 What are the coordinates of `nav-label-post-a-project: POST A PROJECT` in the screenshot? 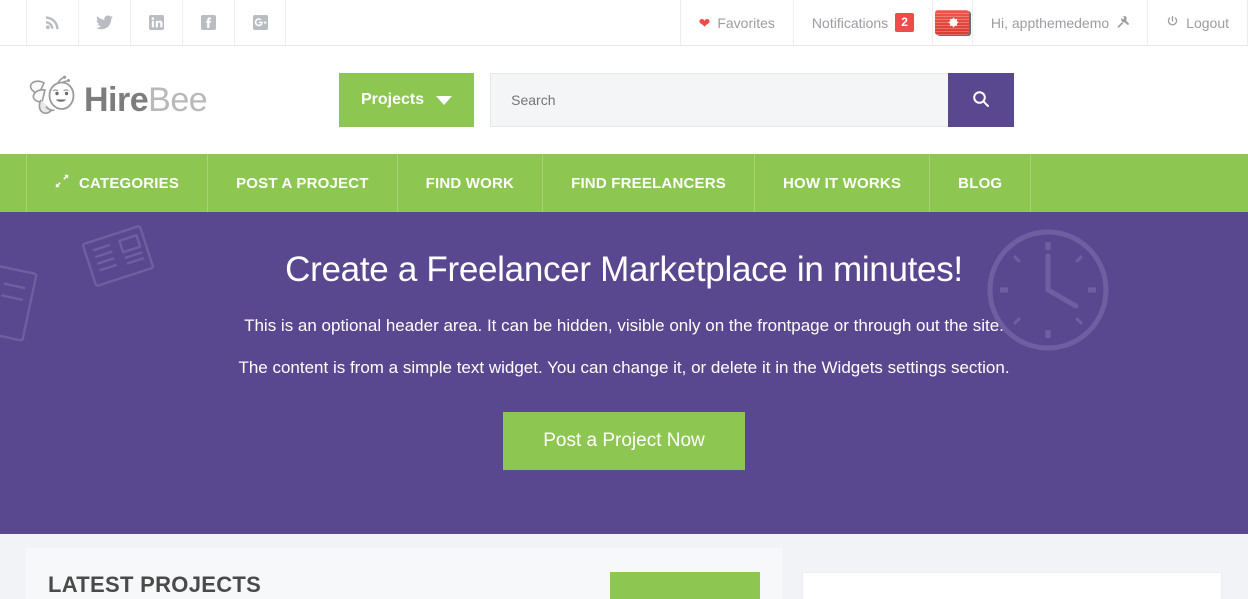 It's located at (302, 183).